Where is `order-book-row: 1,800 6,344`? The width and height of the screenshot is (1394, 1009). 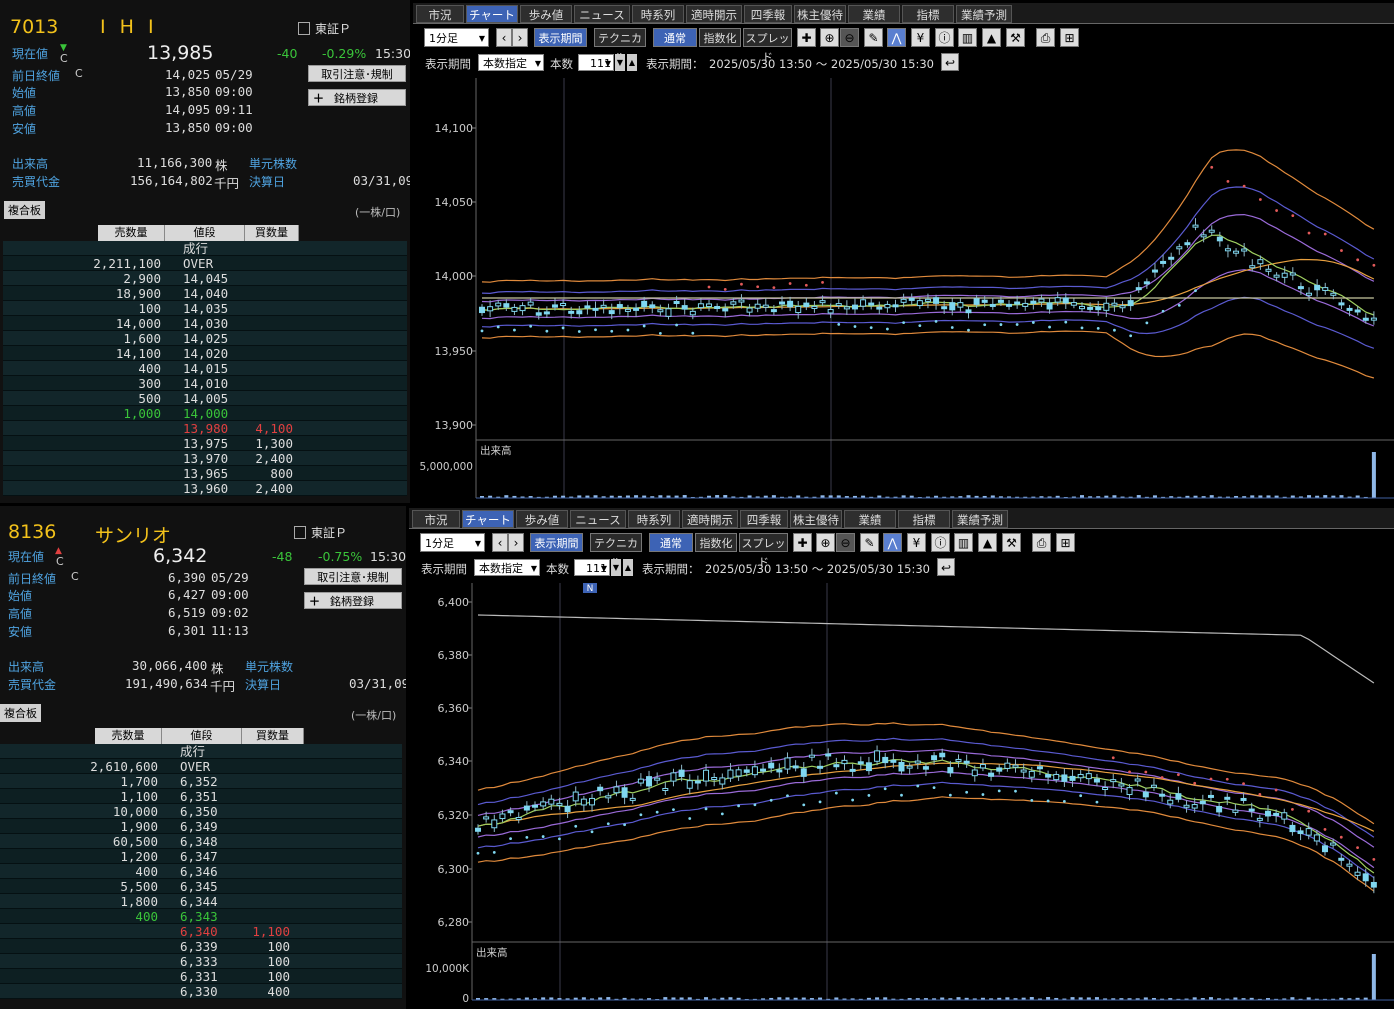 order-book-row: 1,800 6,344 is located at coordinates (201, 901).